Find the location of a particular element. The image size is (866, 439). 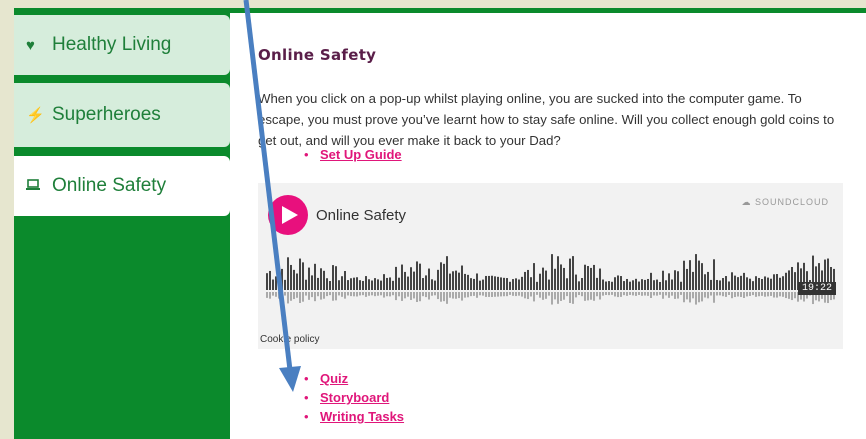

set-up-guide-link: Set Up Guide is located at coordinates (361, 154).